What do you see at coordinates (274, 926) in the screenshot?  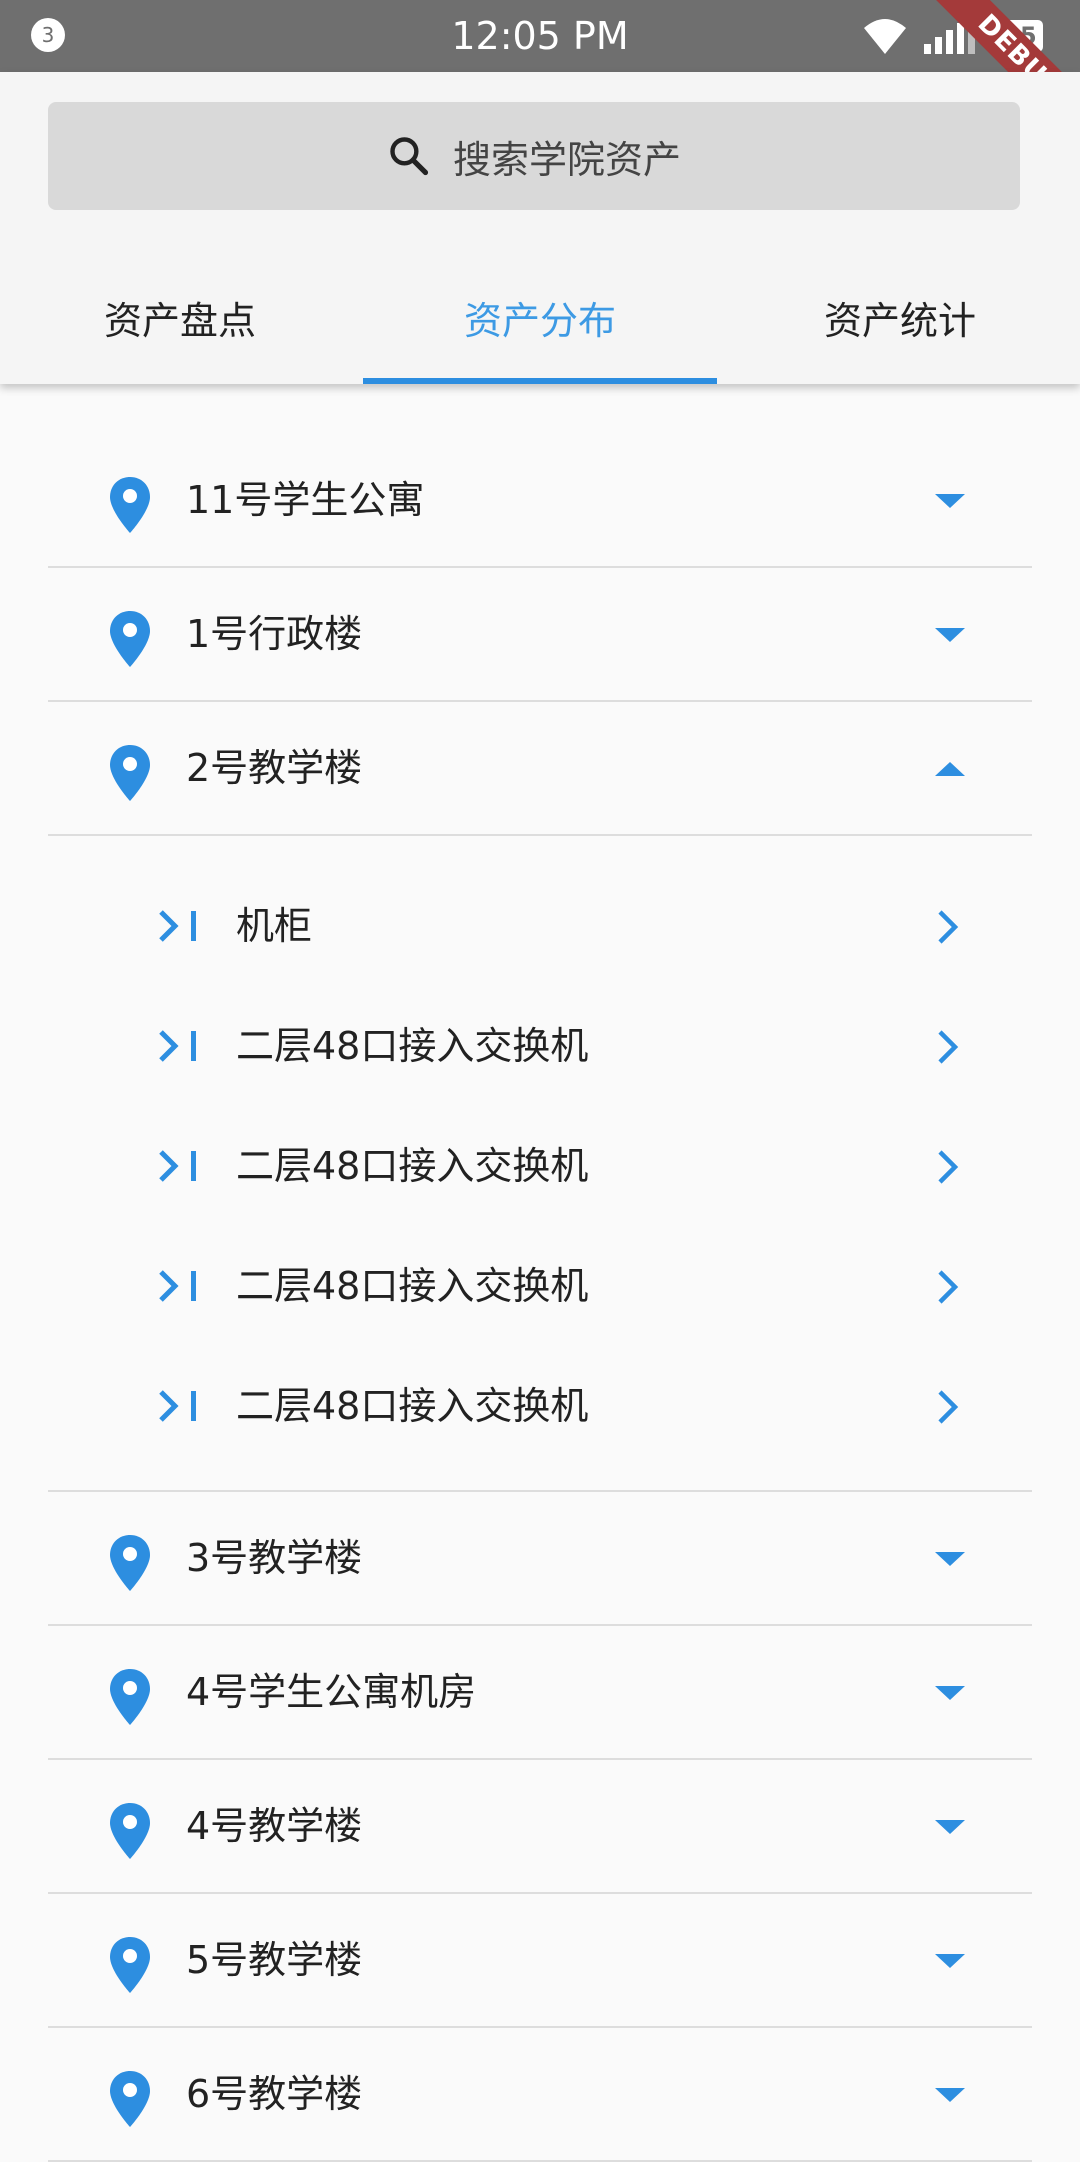 I see `asset-name: 机柜` at bounding box center [274, 926].